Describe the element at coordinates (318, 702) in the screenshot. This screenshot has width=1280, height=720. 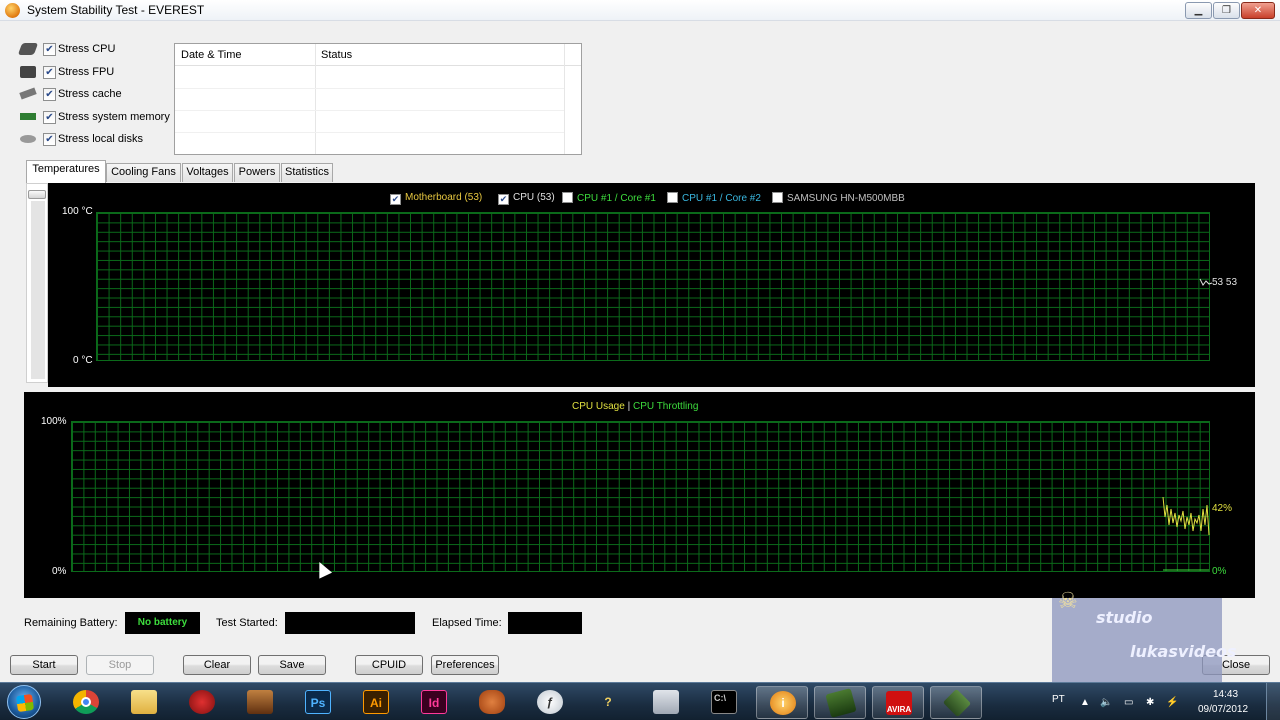
I see `photoshop-icon: Ps` at that location.